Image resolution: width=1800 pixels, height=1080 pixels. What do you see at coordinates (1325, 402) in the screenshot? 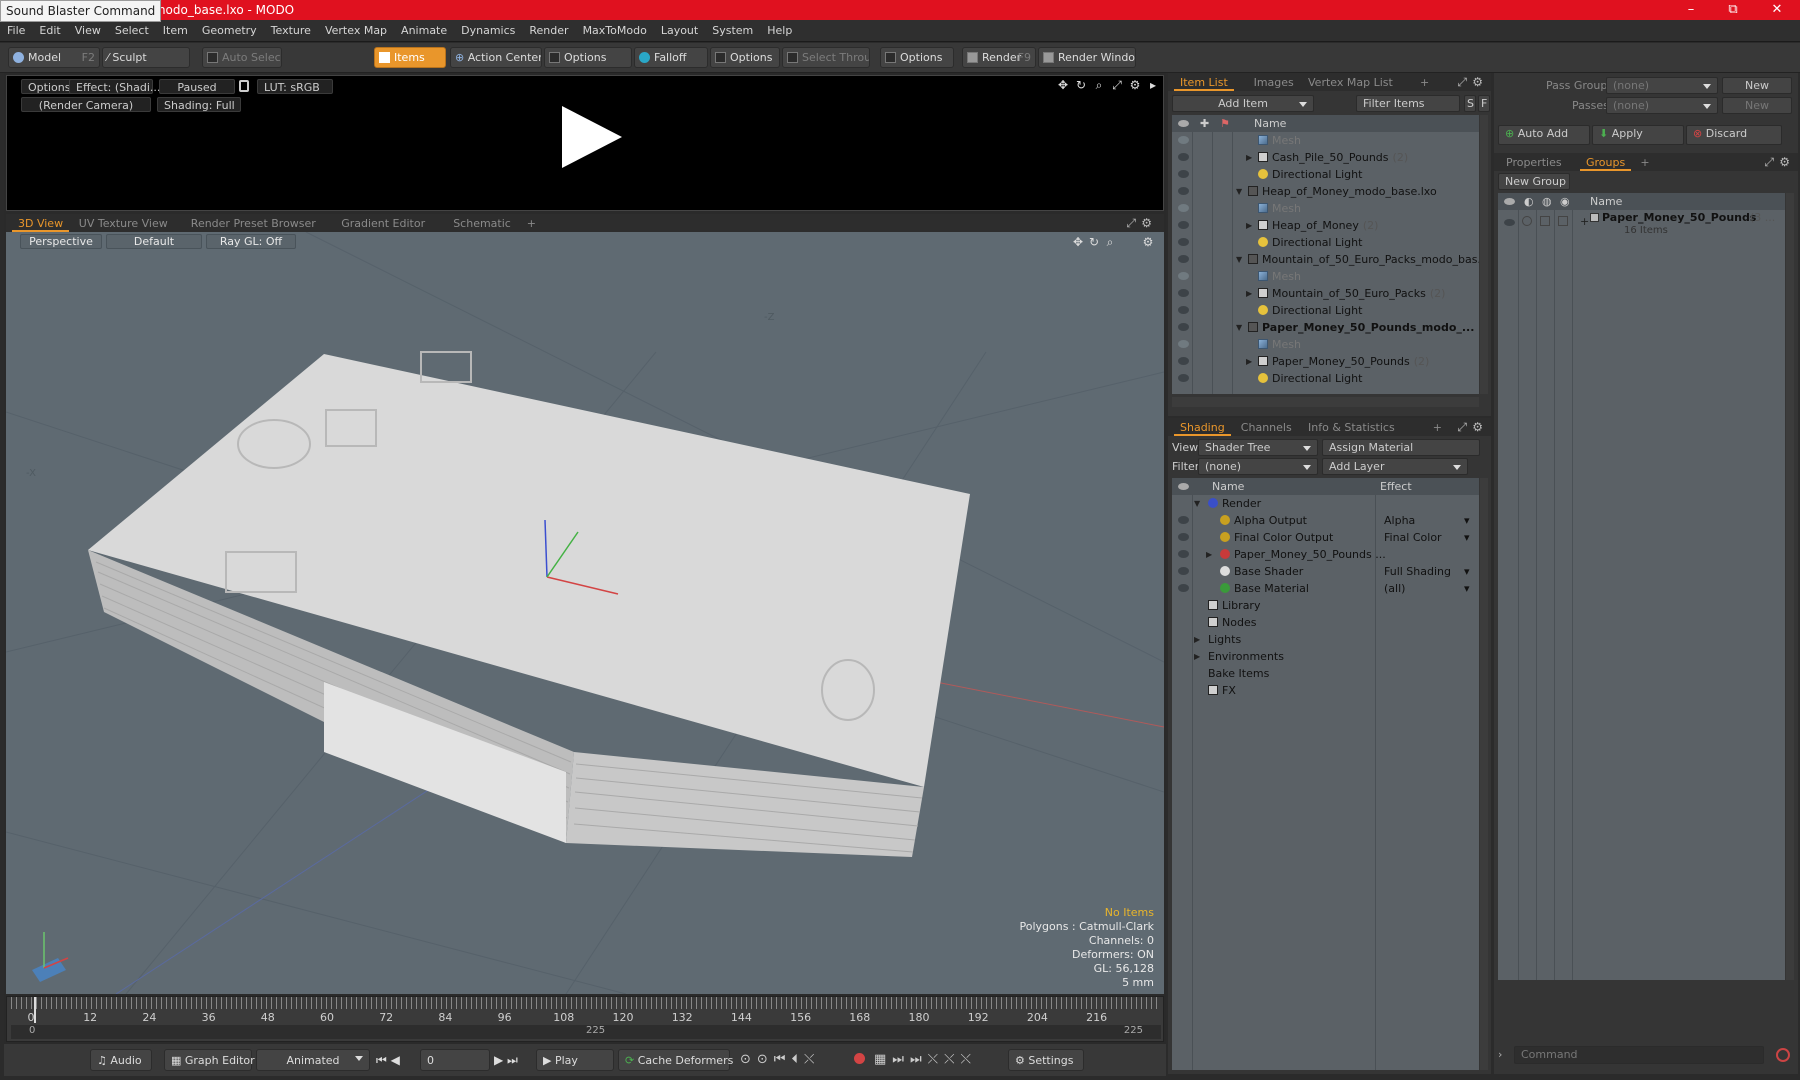
I see `item-list-hscrollbar` at bounding box center [1325, 402].